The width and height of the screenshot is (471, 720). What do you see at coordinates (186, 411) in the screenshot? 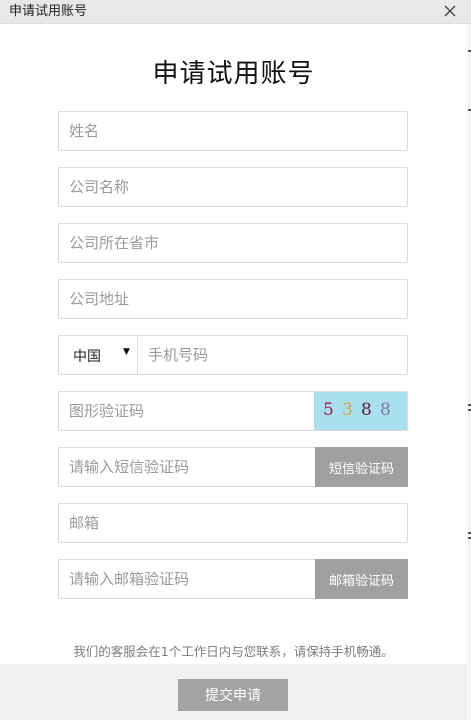
I see `captcha-input` at bounding box center [186, 411].